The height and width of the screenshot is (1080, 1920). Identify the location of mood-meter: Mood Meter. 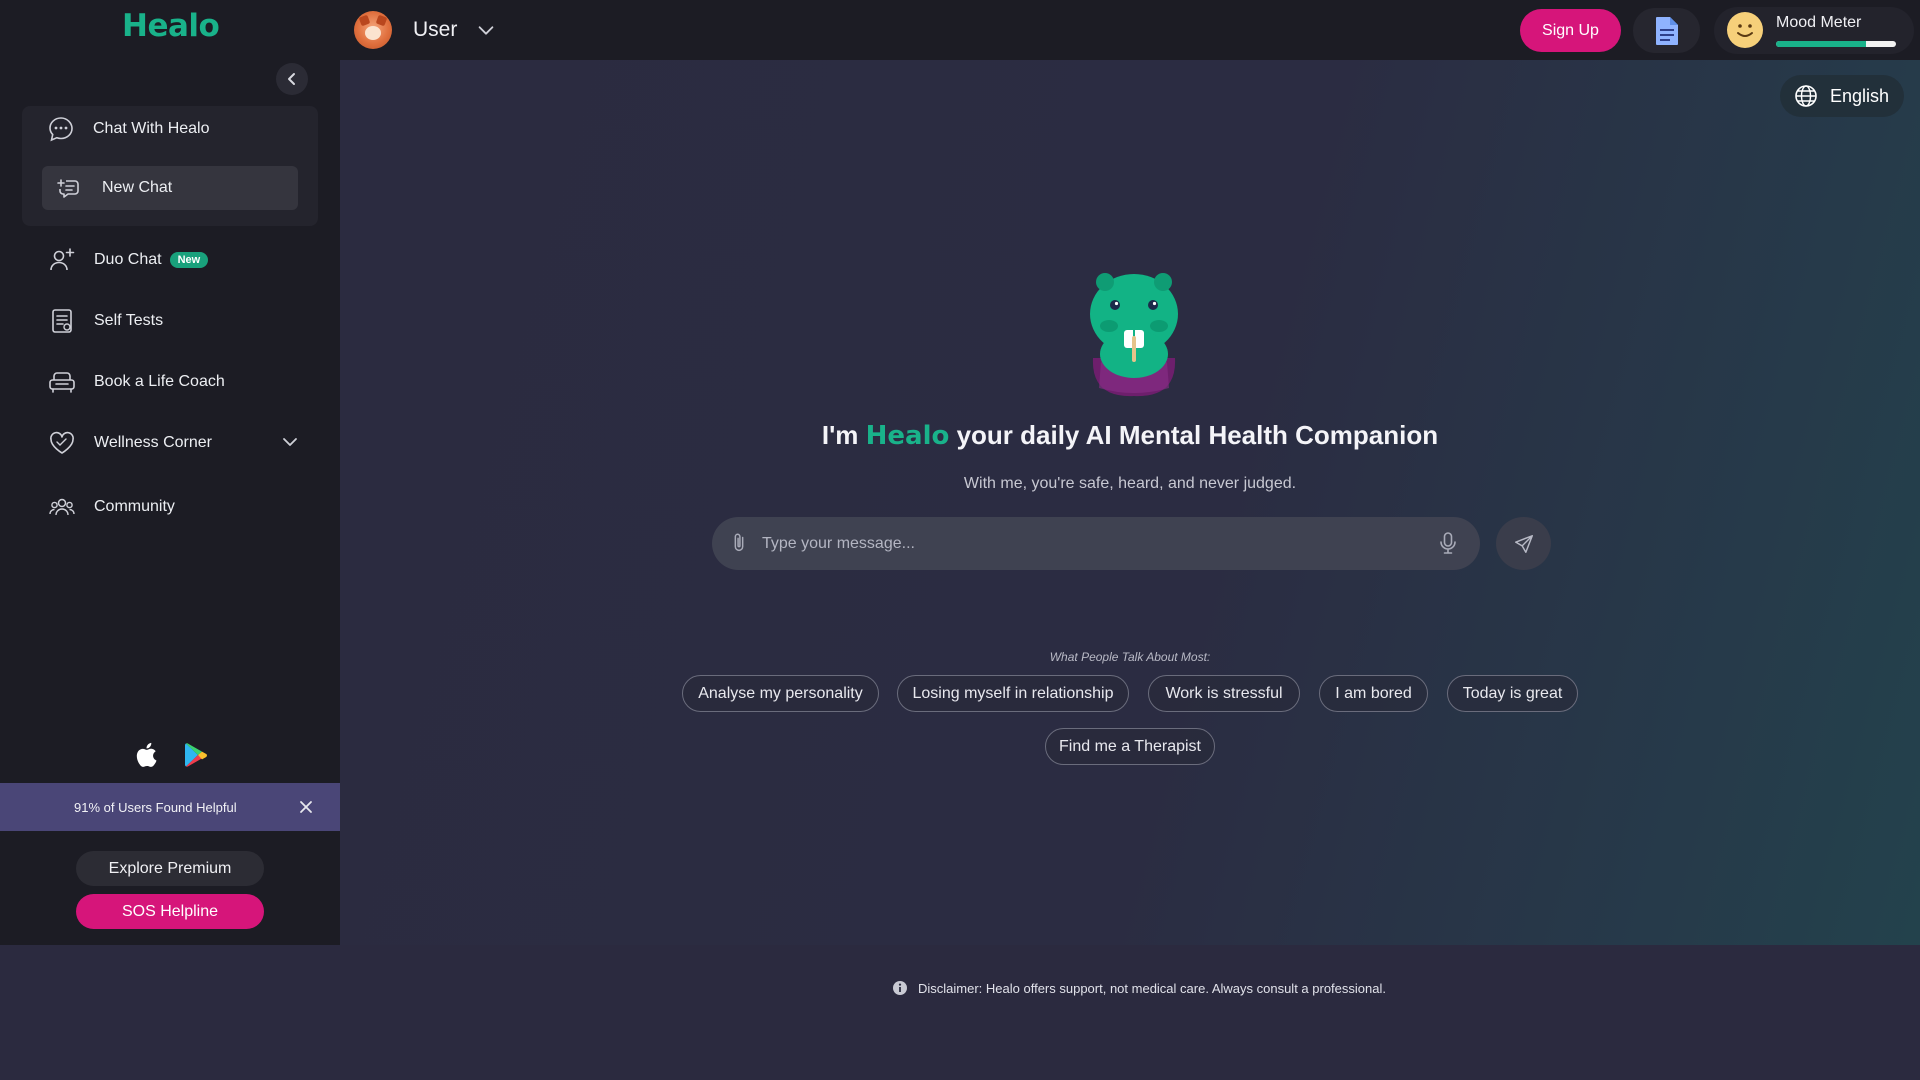
(1814, 30).